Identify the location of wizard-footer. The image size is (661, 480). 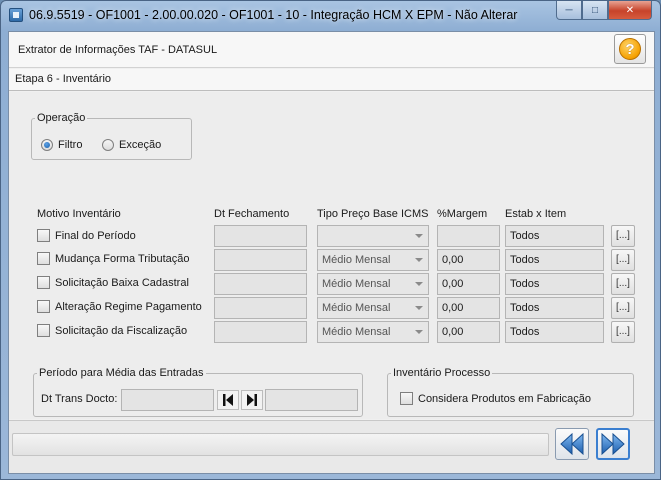
(331, 446).